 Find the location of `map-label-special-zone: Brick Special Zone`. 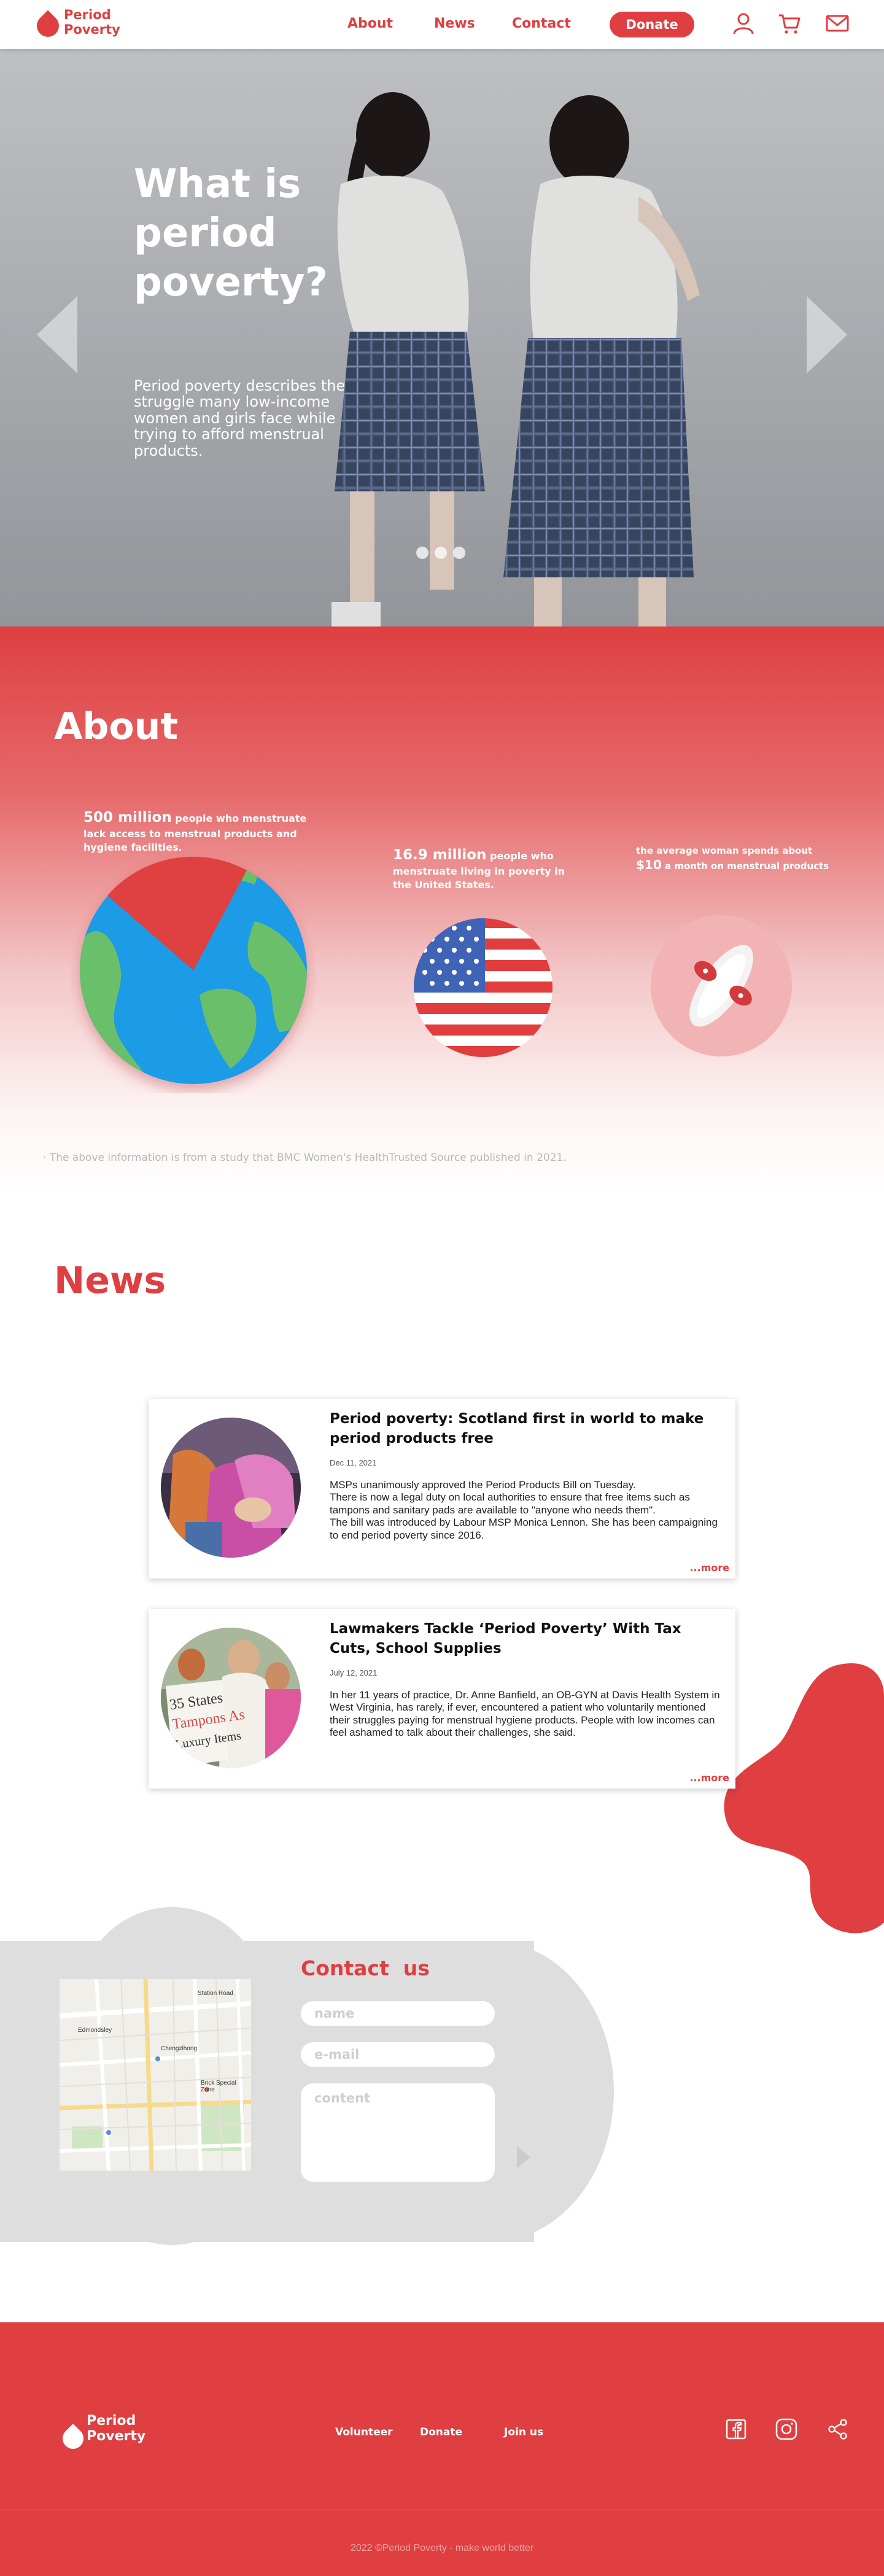

map-label-special-zone: Brick Special Zone is located at coordinates (218, 2086).